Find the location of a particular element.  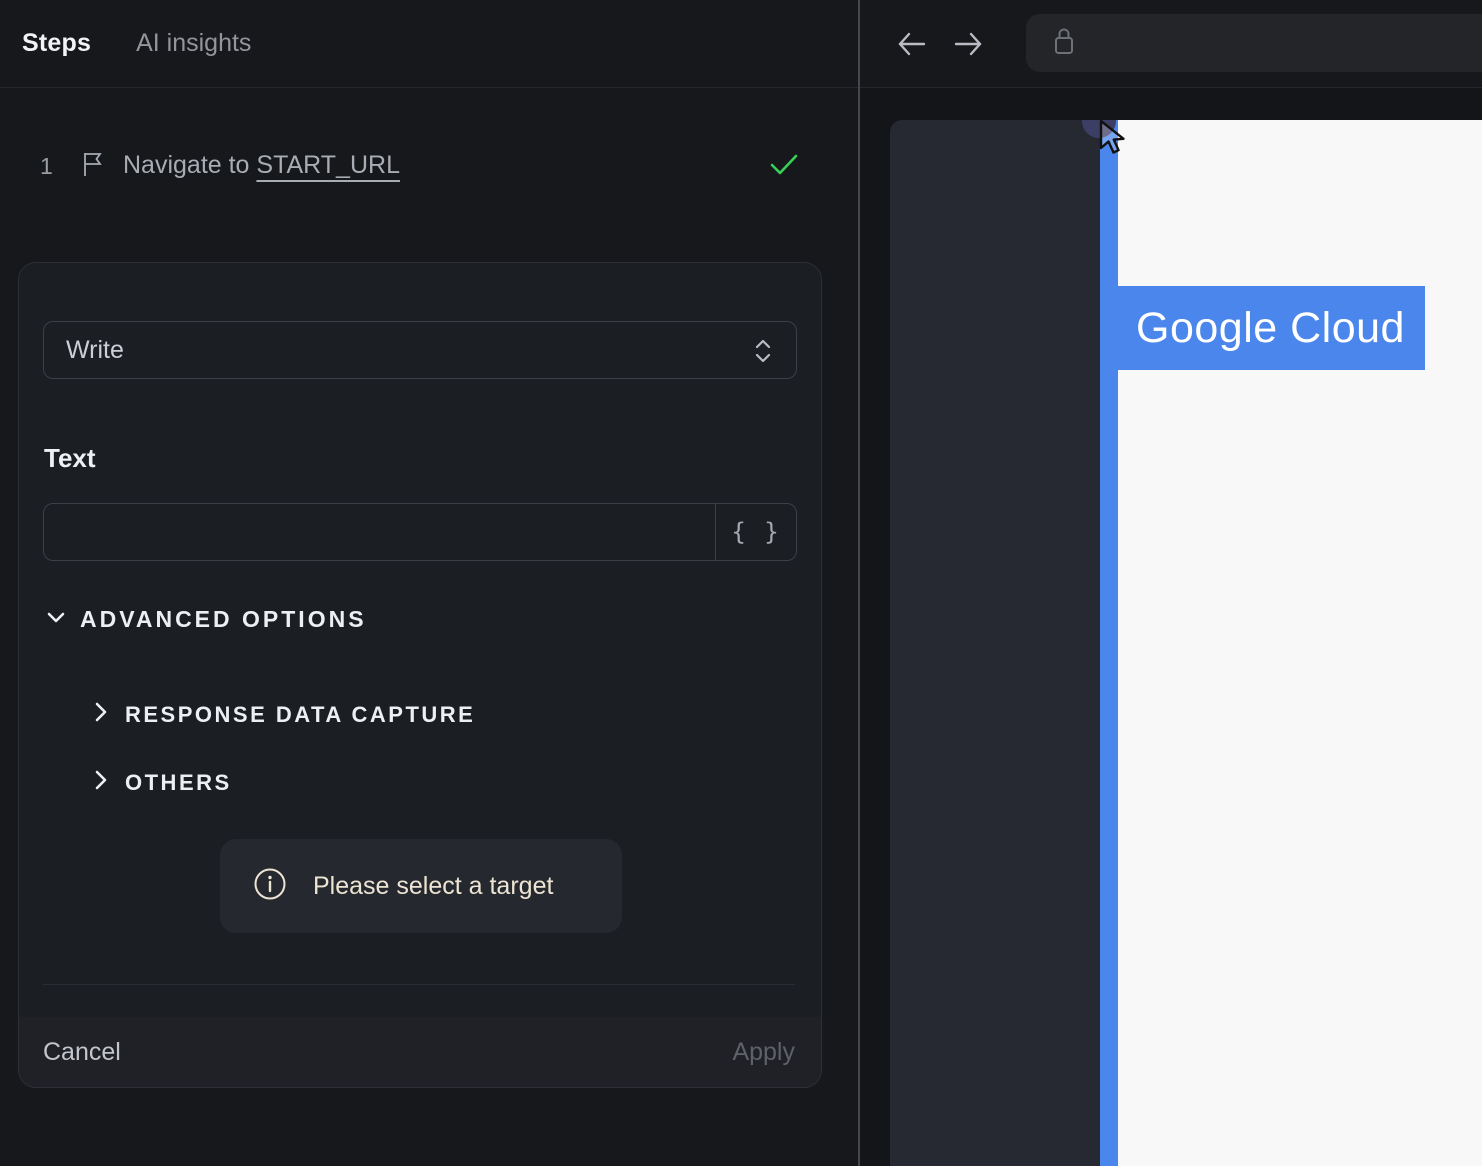

lock-icon is located at coordinates (1064, 43).